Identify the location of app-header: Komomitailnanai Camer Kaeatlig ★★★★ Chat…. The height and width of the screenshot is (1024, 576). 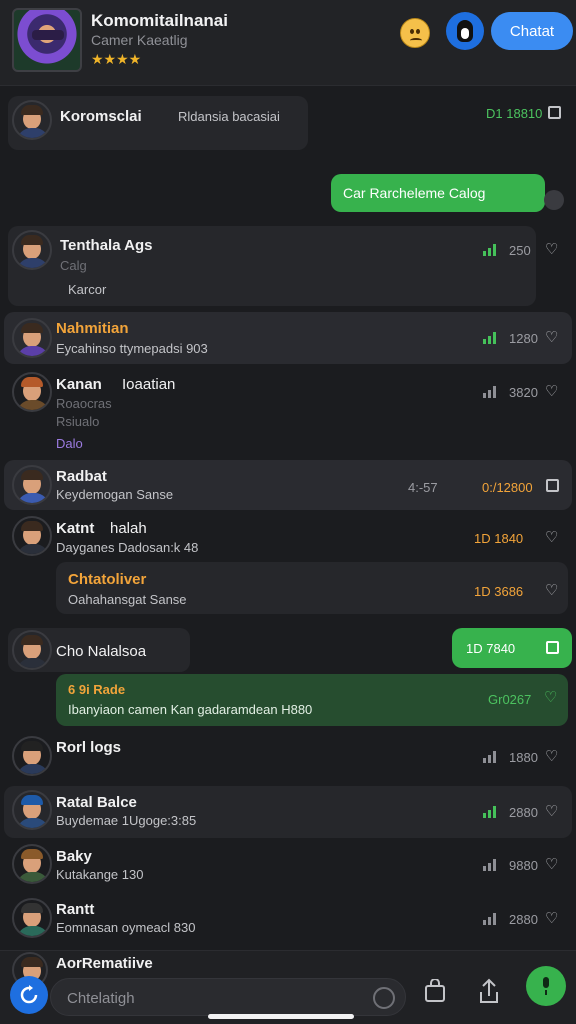
(288, 43).